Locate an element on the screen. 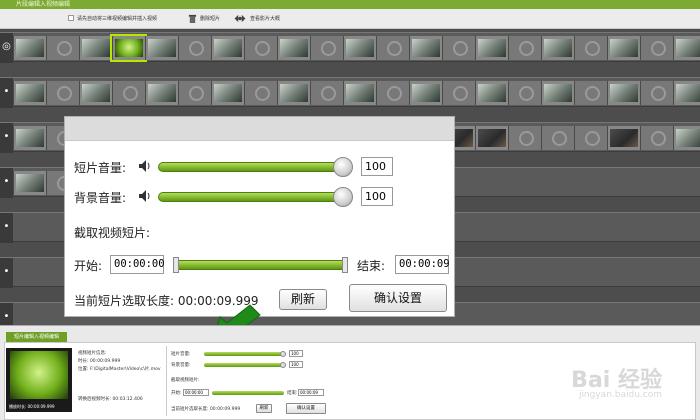  bg-volume-label: 背景音量: is located at coordinates (100, 198).